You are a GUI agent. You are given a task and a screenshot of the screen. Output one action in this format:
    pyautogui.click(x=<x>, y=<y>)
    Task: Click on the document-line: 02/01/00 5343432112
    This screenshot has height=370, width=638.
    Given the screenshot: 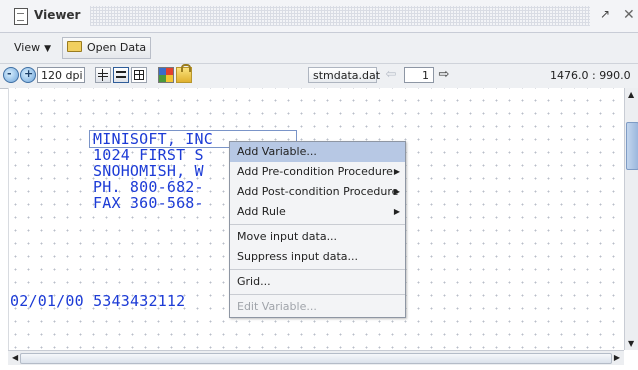 What is the action you would take?
    pyautogui.click(x=97, y=301)
    